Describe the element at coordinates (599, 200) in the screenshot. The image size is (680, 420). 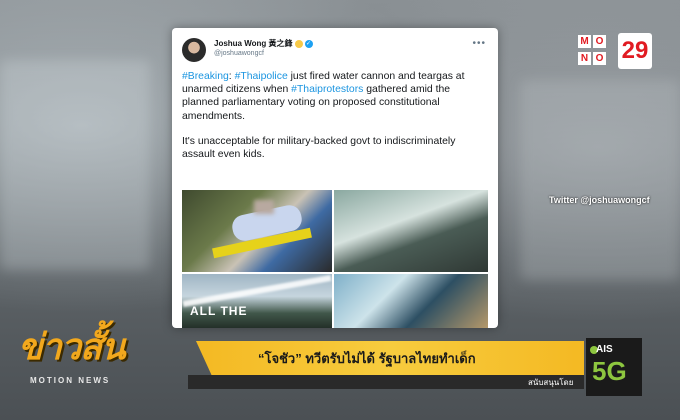
I see `source-credit: Twitter @joshuawongcf` at that location.